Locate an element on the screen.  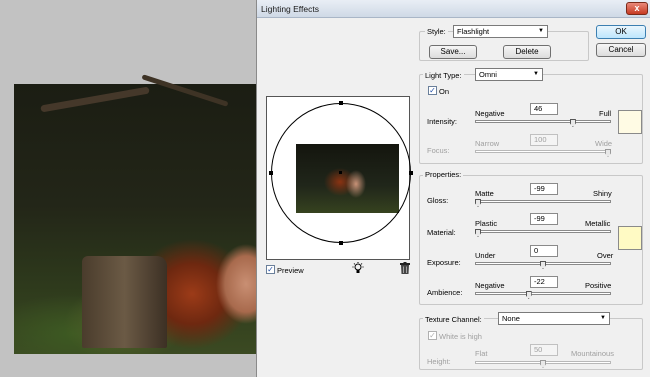
intensity-input: 46 is located at coordinates (544, 109).